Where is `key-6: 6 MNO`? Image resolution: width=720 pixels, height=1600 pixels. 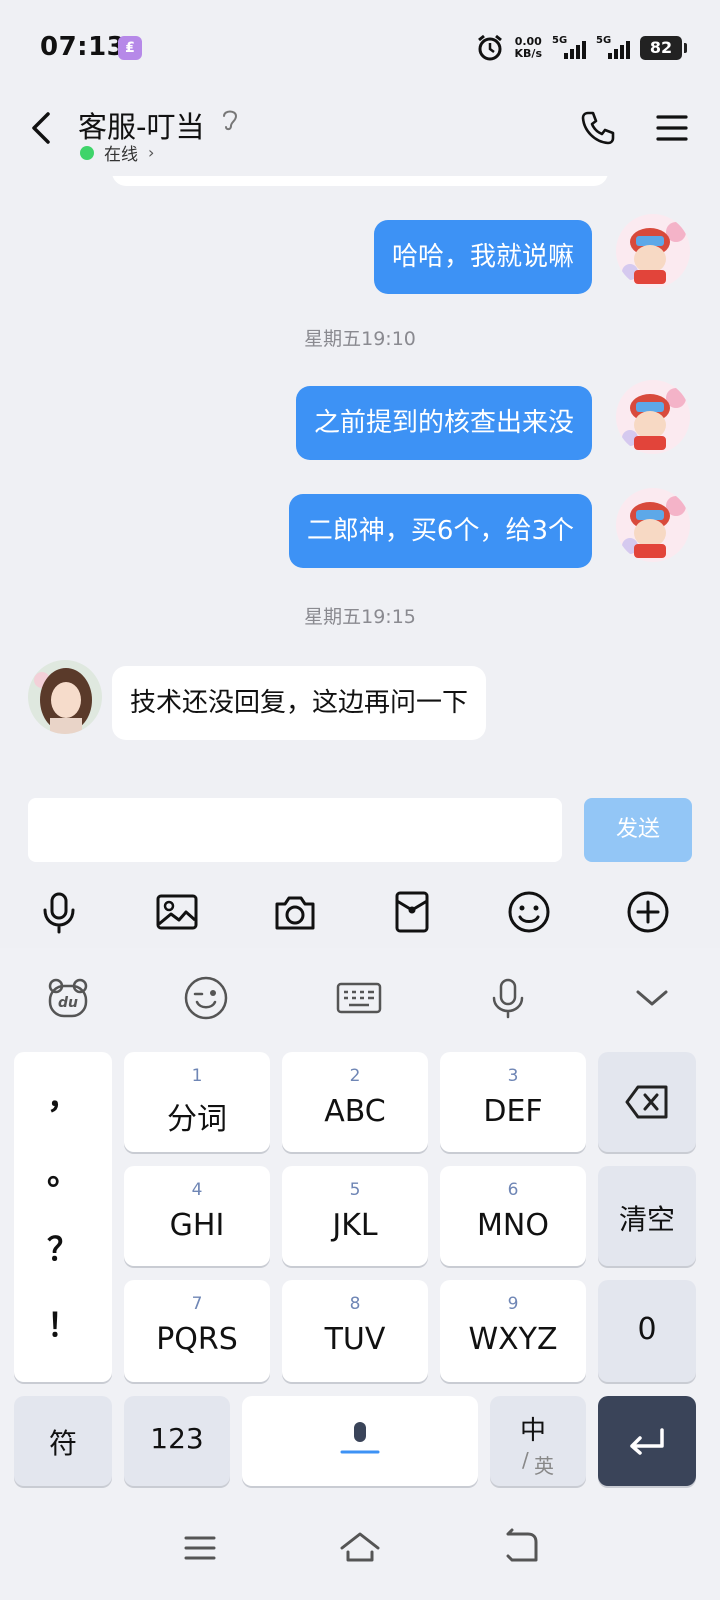
key-6: 6 MNO is located at coordinates (513, 1216).